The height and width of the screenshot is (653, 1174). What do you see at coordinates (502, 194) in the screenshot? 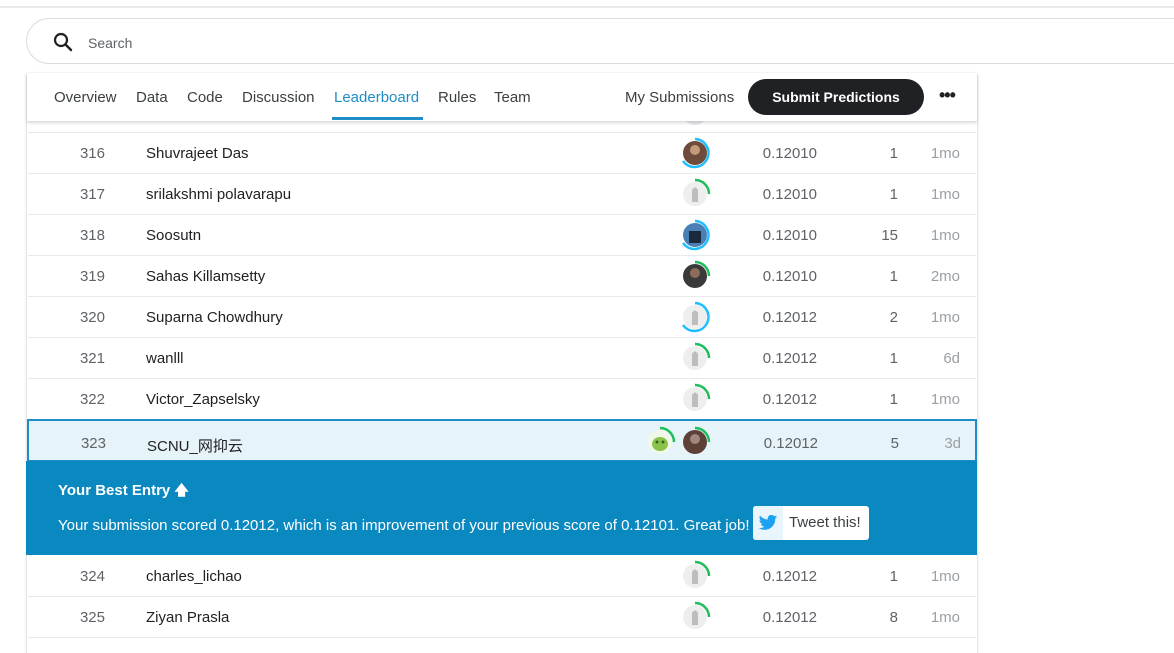
I see `table-row: 317 srilakshmi polavarapu 0.12010 1 1mo` at bounding box center [502, 194].